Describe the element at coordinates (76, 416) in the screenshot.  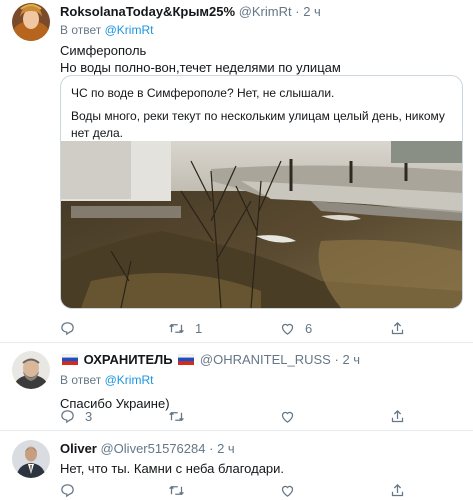
I see `reply-button: 3` at that location.